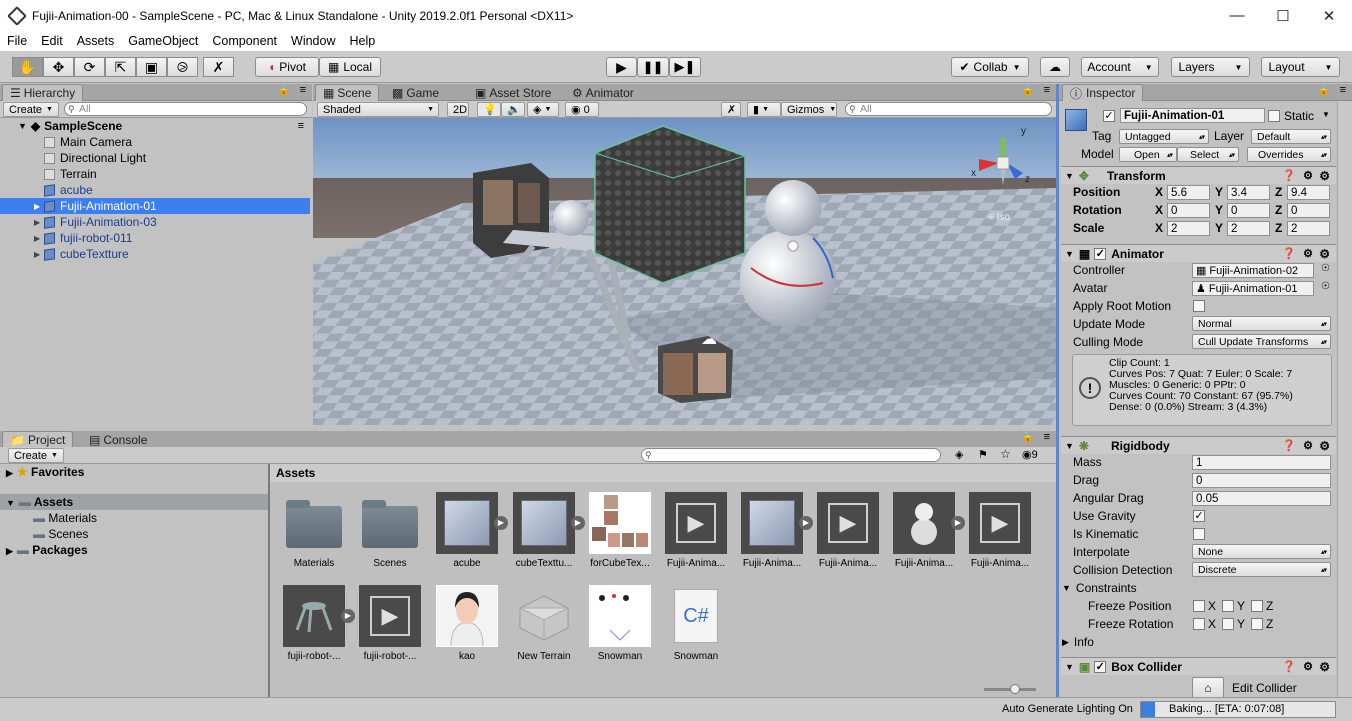 The image size is (1352, 721). What do you see at coordinates (378, 109) in the screenshot?
I see `shading-dropdown: Shaded ▼` at bounding box center [378, 109].